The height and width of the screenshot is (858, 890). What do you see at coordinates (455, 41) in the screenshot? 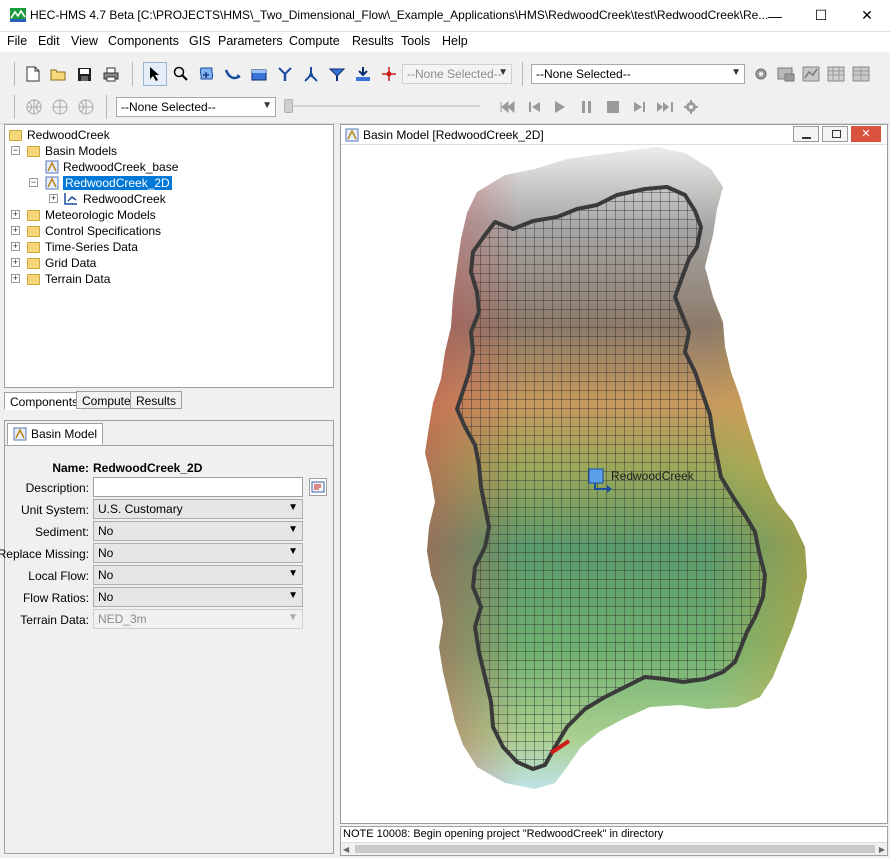
I see `menu-help: Help` at bounding box center [455, 41].